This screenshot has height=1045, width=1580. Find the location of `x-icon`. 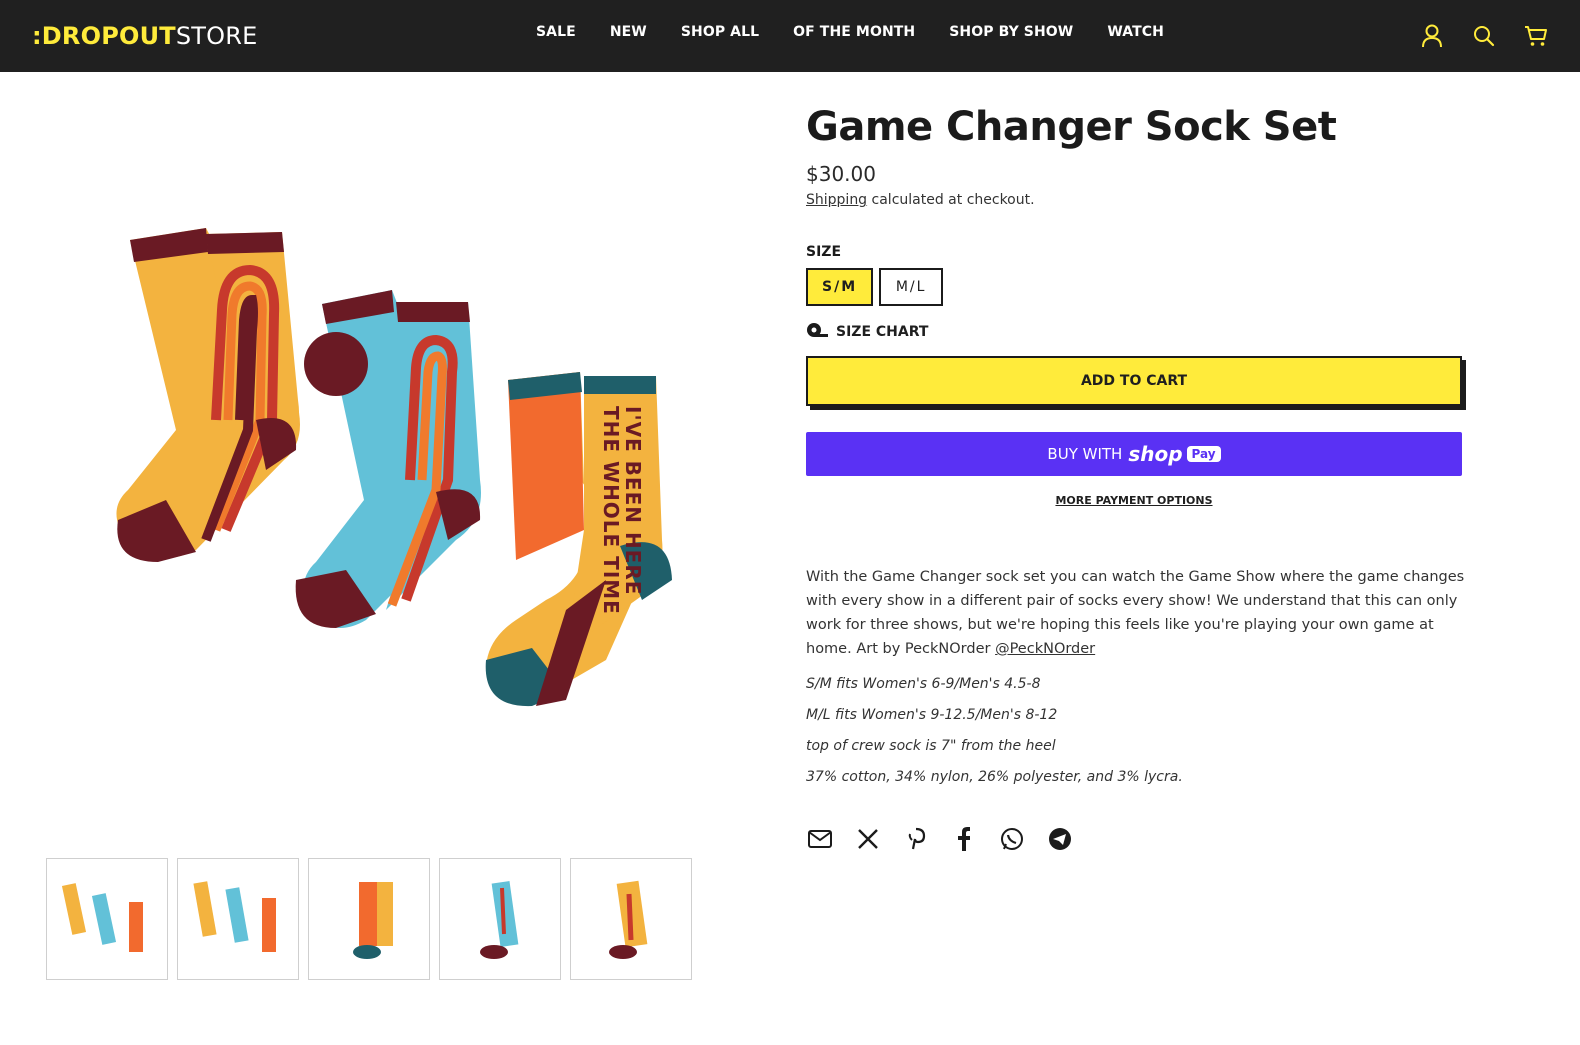

x-icon is located at coordinates (868, 839).